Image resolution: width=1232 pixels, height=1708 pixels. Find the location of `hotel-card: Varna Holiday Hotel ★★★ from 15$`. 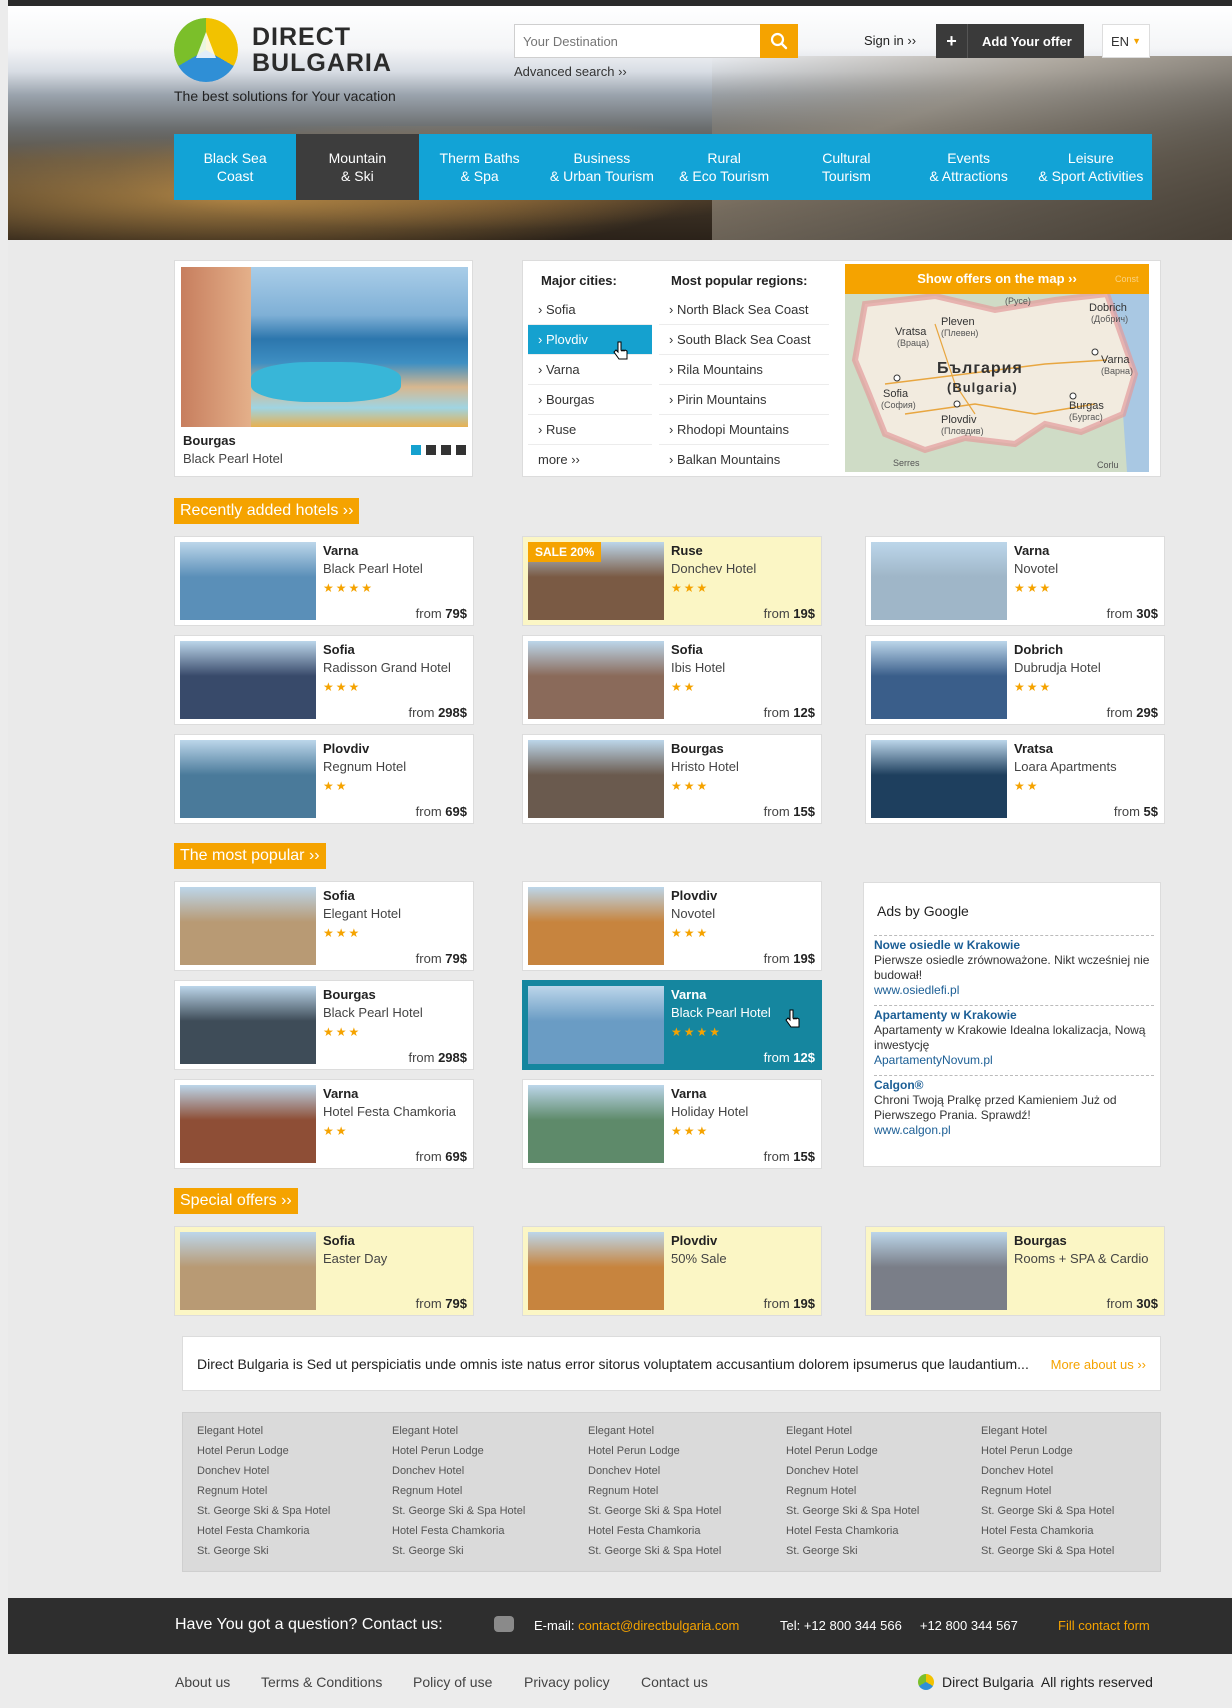

hotel-card: Varna Holiday Hotel ★★★ from 15$ is located at coordinates (672, 1124).